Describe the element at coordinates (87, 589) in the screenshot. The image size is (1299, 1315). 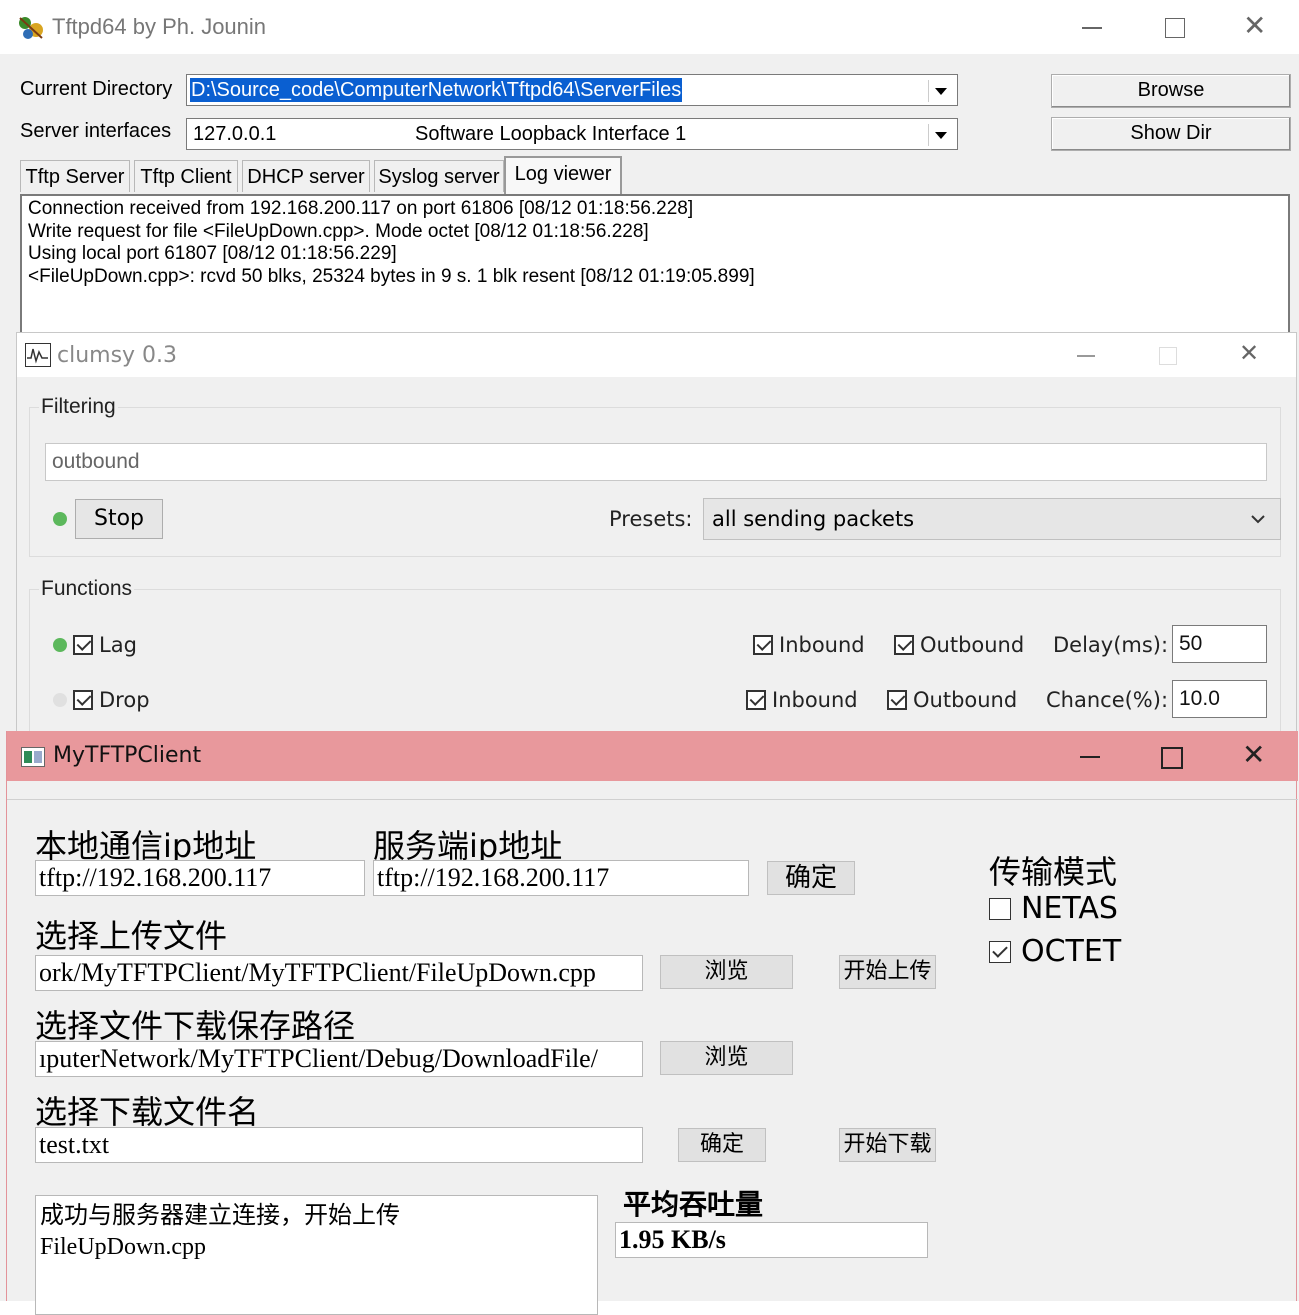
I see `functions-label: Functions` at that location.